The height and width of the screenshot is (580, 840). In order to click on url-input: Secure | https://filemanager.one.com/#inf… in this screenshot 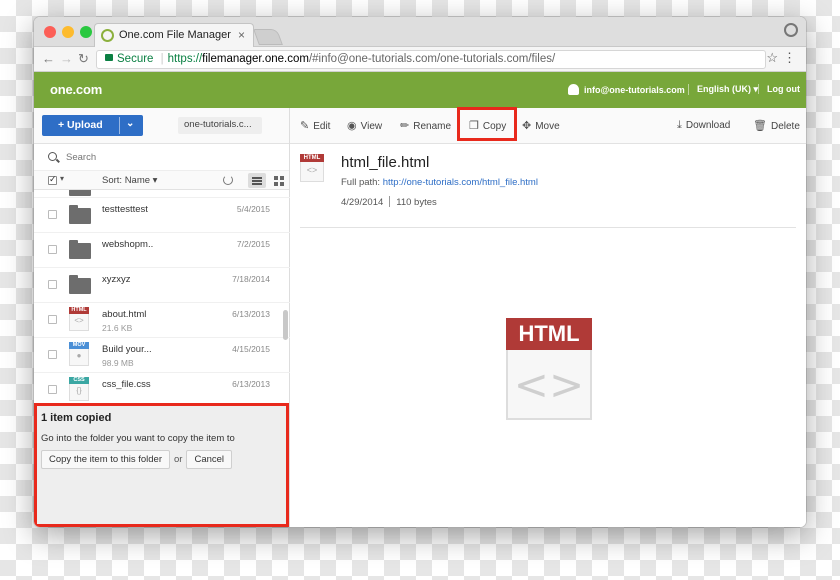, I will do `click(431, 59)`.